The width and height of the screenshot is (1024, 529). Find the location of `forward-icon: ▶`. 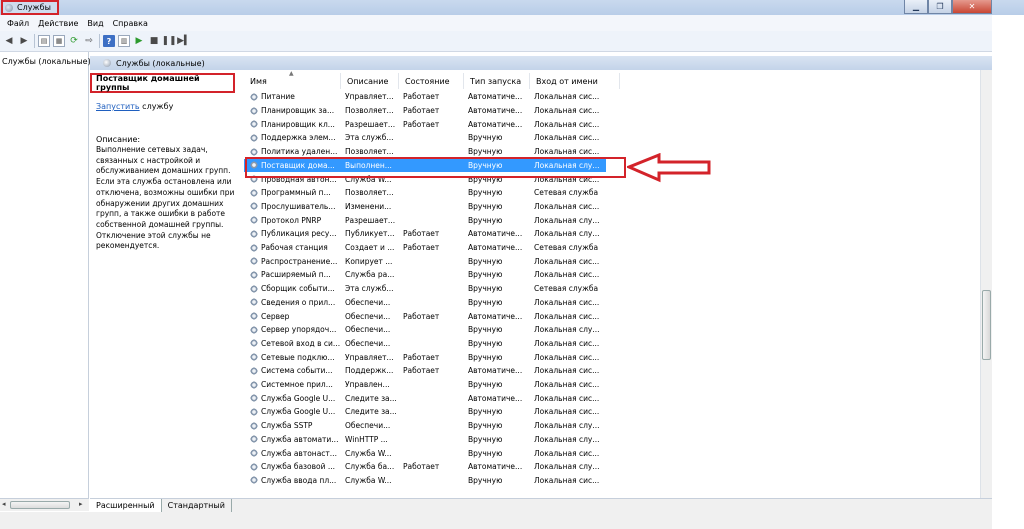

forward-icon: ▶ is located at coordinates (24, 41).